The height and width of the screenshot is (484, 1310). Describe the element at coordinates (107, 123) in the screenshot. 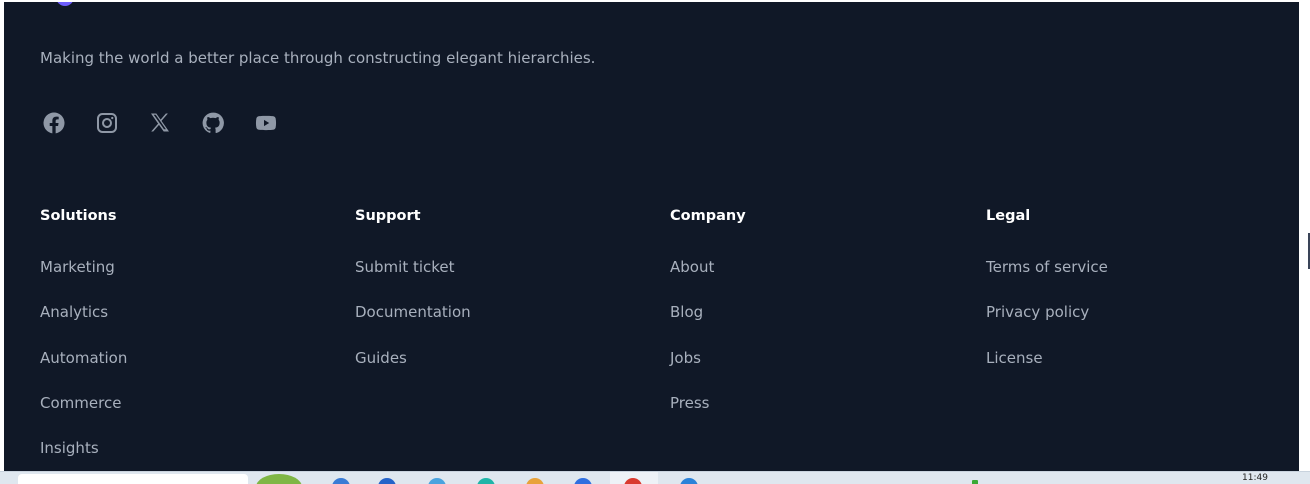

I see `instagram-icon` at that location.